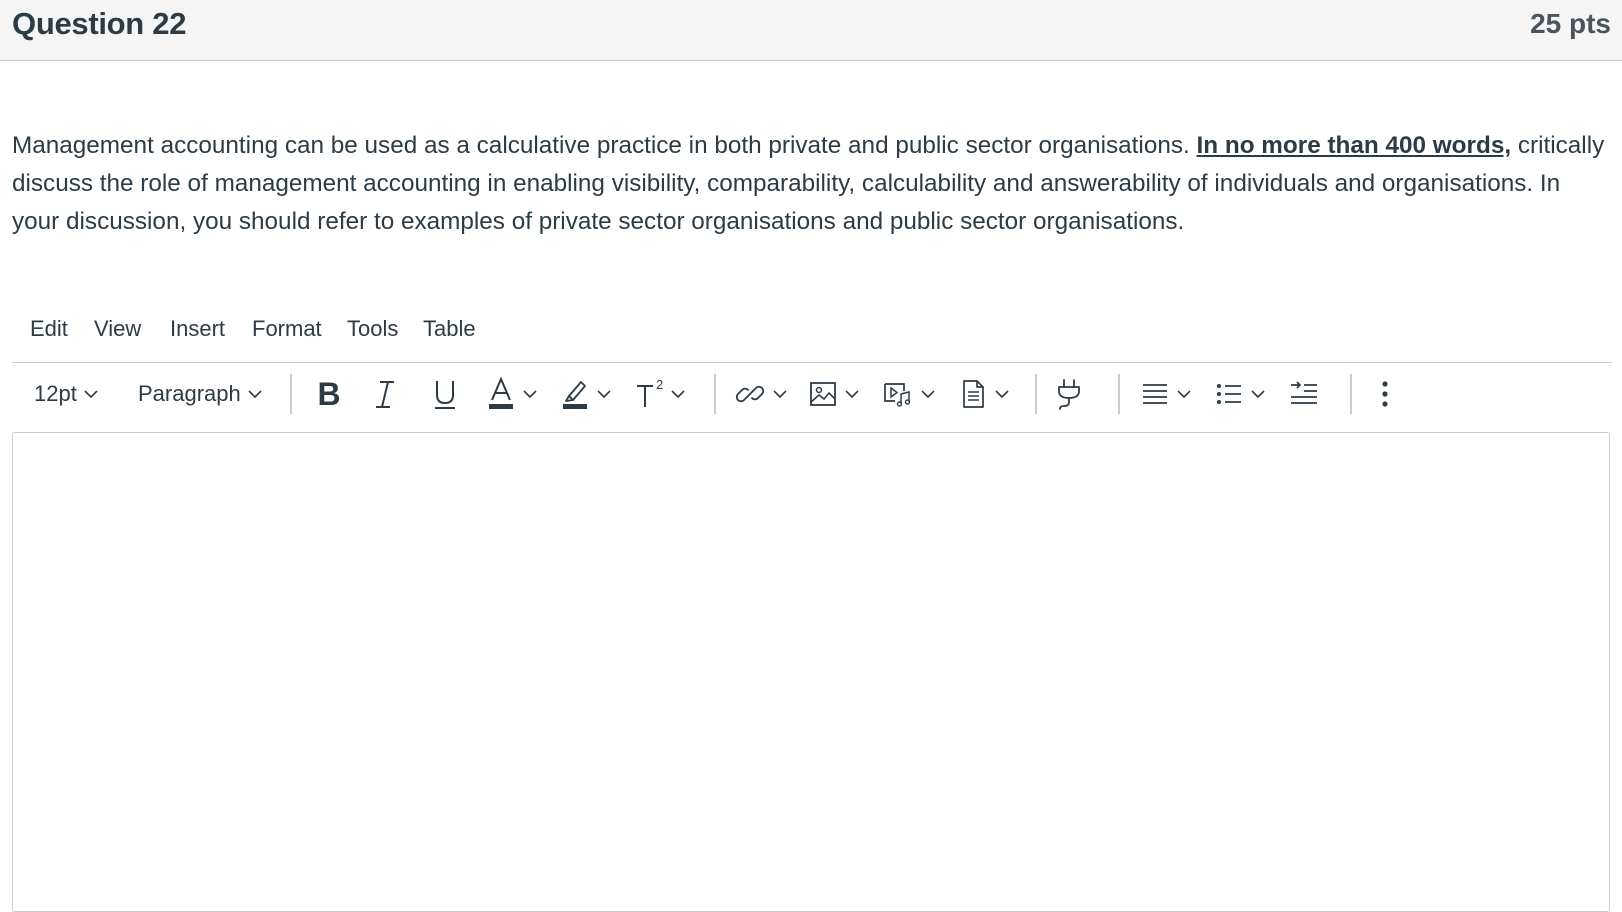 Image resolution: width=1622 pixels, height=912 pixels. I want to click on bold-button: B, so click(329, 394).